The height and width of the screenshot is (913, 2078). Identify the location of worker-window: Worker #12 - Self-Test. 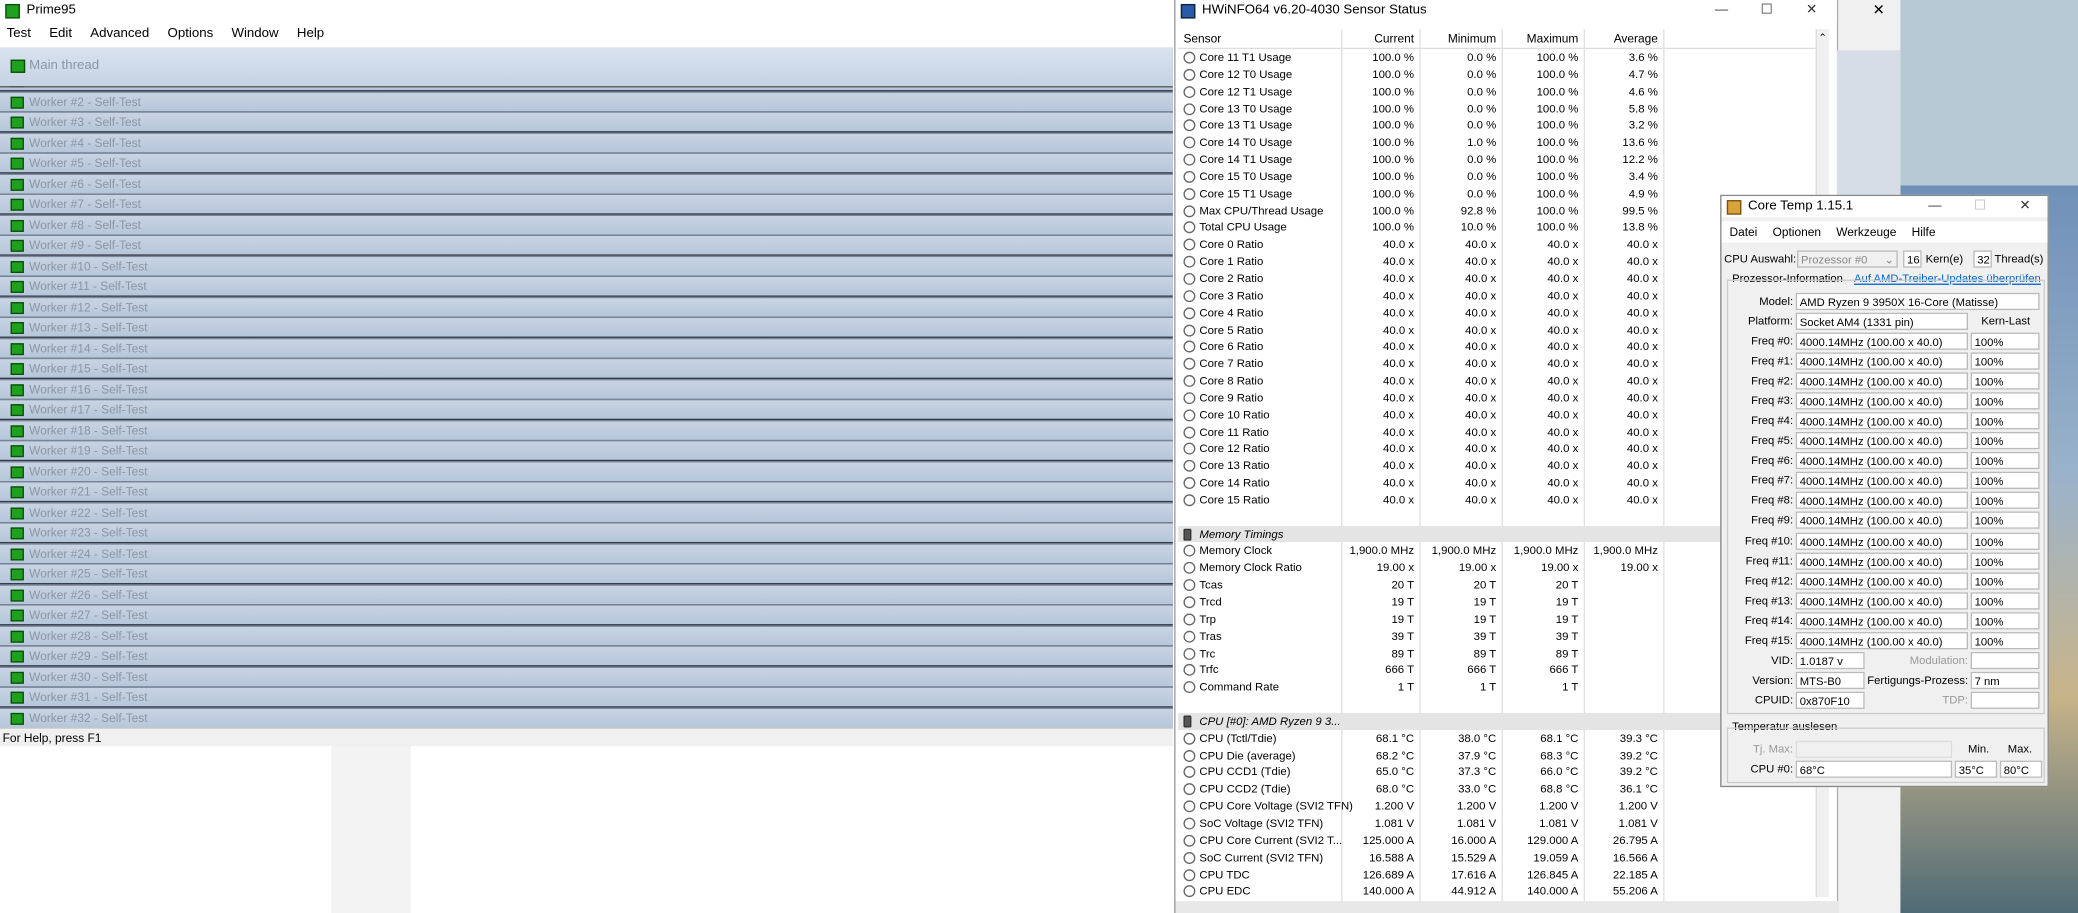
(586, 307).